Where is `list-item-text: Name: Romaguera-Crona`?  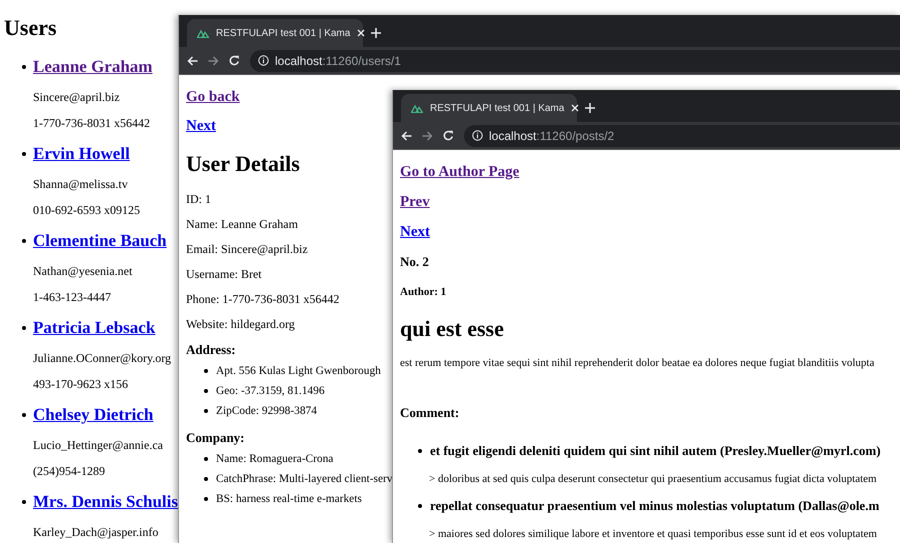
list-item-text: Name: Romaguera-Crona is located at coordinates (275, 459).